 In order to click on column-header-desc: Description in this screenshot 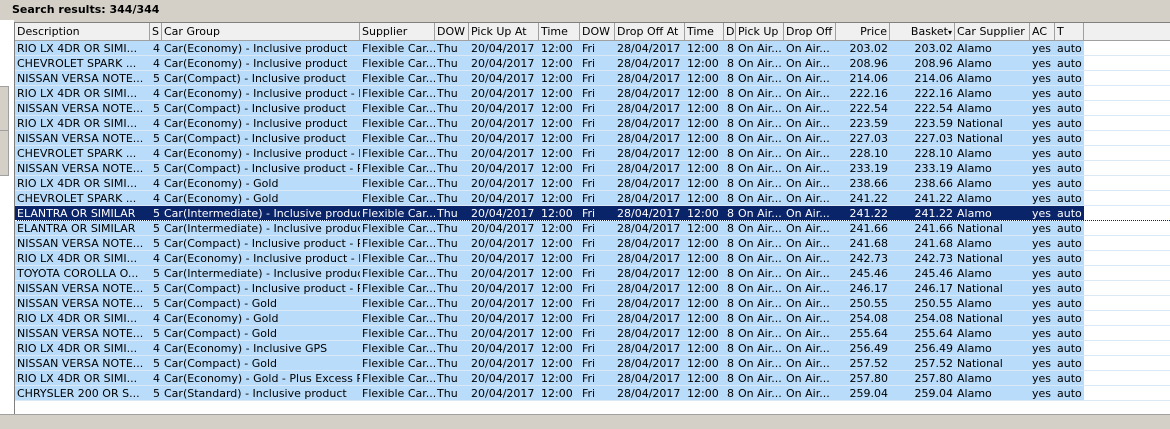, I will do `click(82, 31)`.